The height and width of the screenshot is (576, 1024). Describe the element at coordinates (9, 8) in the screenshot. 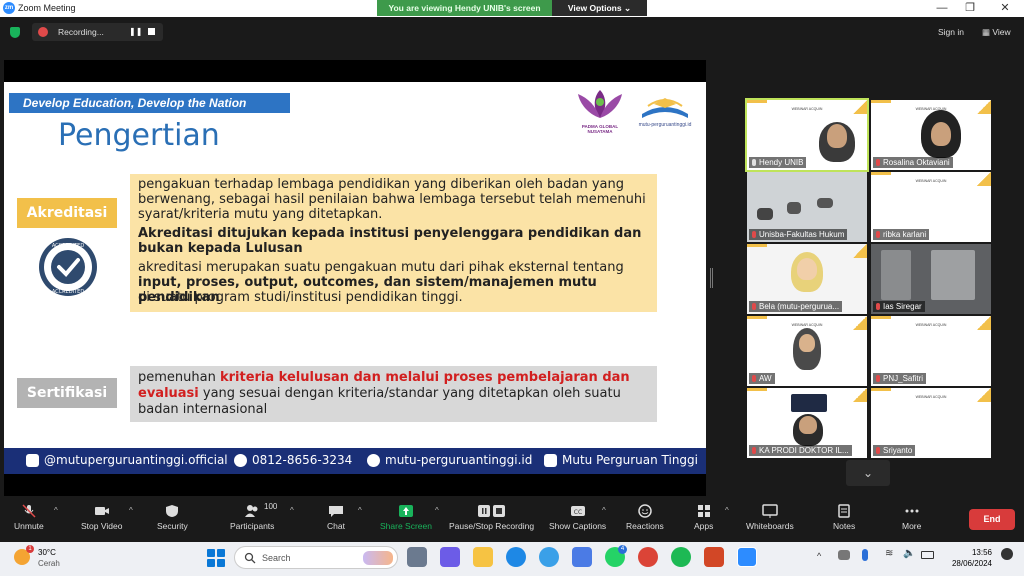

I see `zoom-logo-icon: zm` at that location.